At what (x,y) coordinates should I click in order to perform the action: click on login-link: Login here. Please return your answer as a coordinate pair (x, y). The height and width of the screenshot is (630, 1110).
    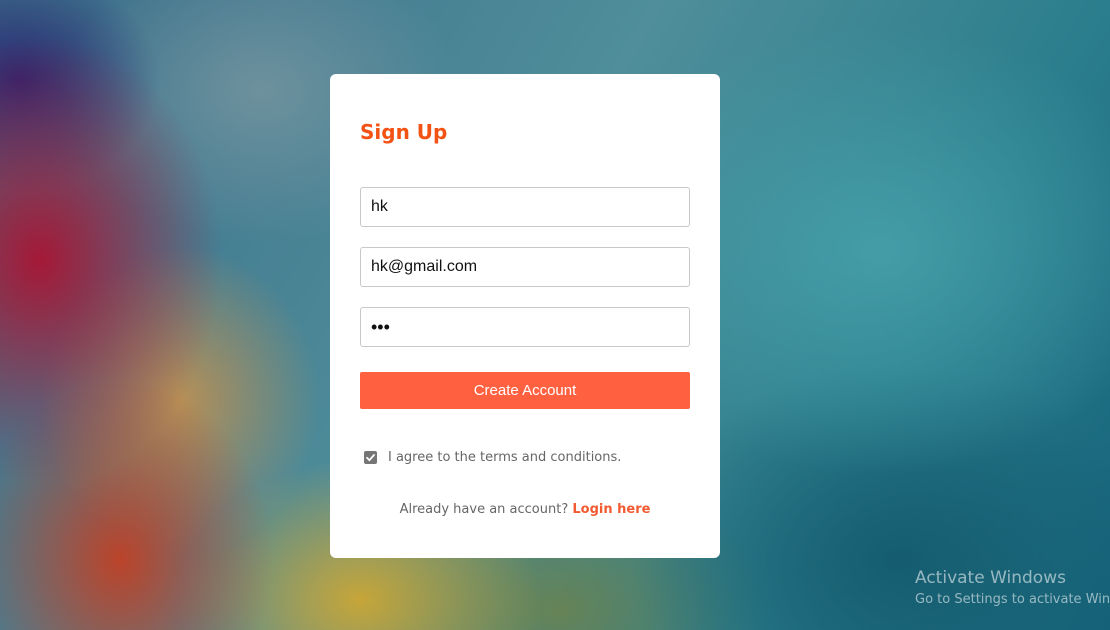
    Looking at the image, I should click on (611, 509).